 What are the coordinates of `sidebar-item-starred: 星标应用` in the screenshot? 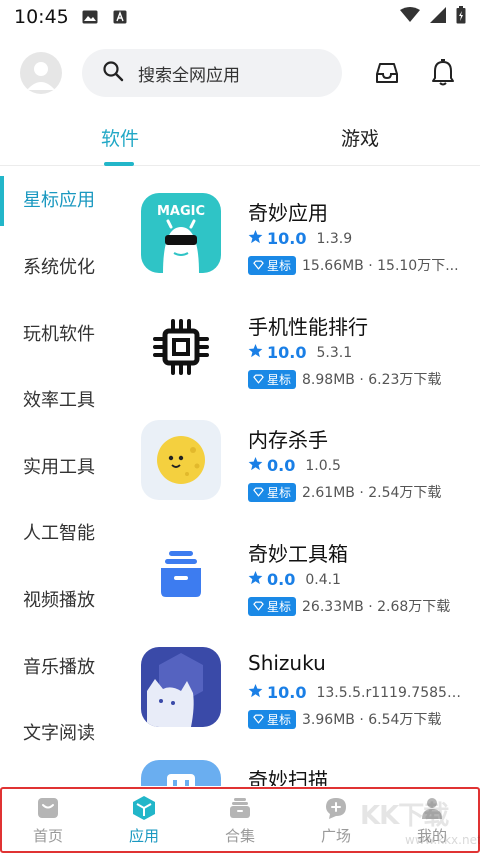 It's located at (59, 199).